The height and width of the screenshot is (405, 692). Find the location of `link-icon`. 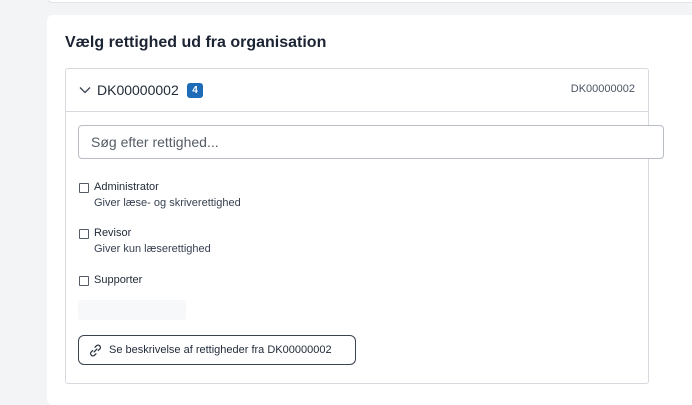

link-icon is located at coordinates (95, 350).